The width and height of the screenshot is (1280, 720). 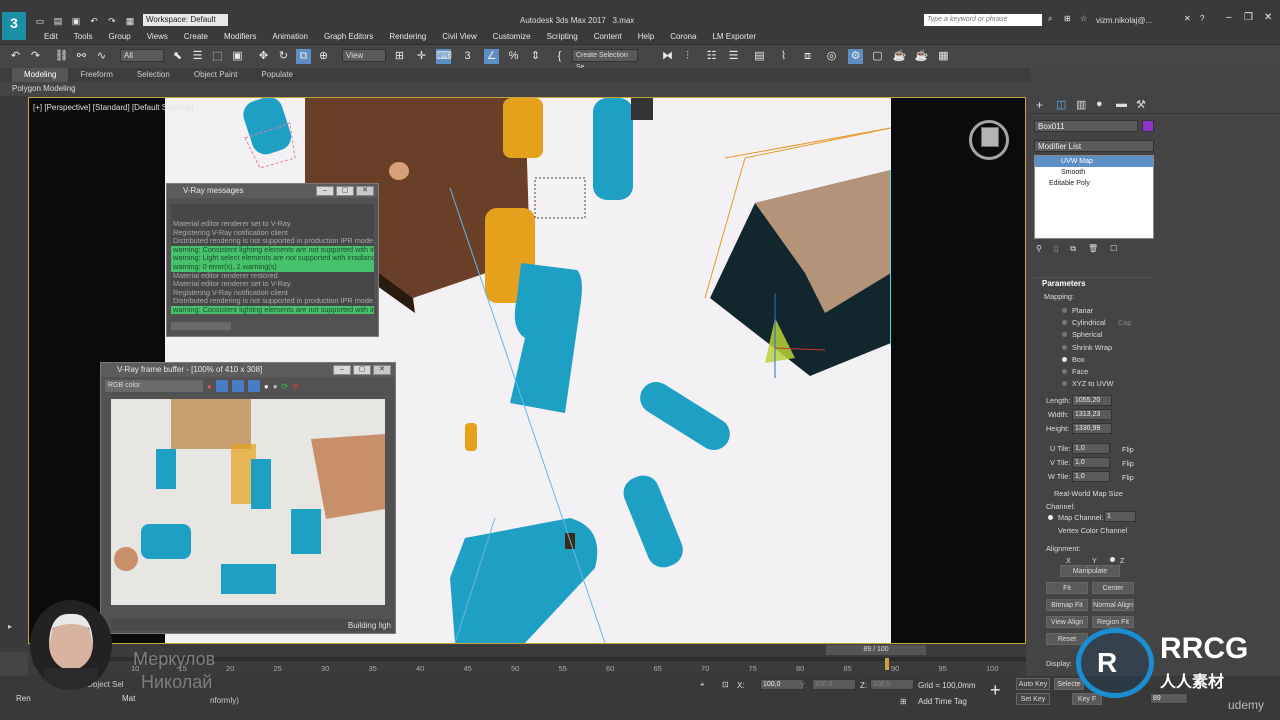 What do you see at coordinates (990, 137) in the screenshot?
I see `viewcube-box` at bounding box center [990, 137].